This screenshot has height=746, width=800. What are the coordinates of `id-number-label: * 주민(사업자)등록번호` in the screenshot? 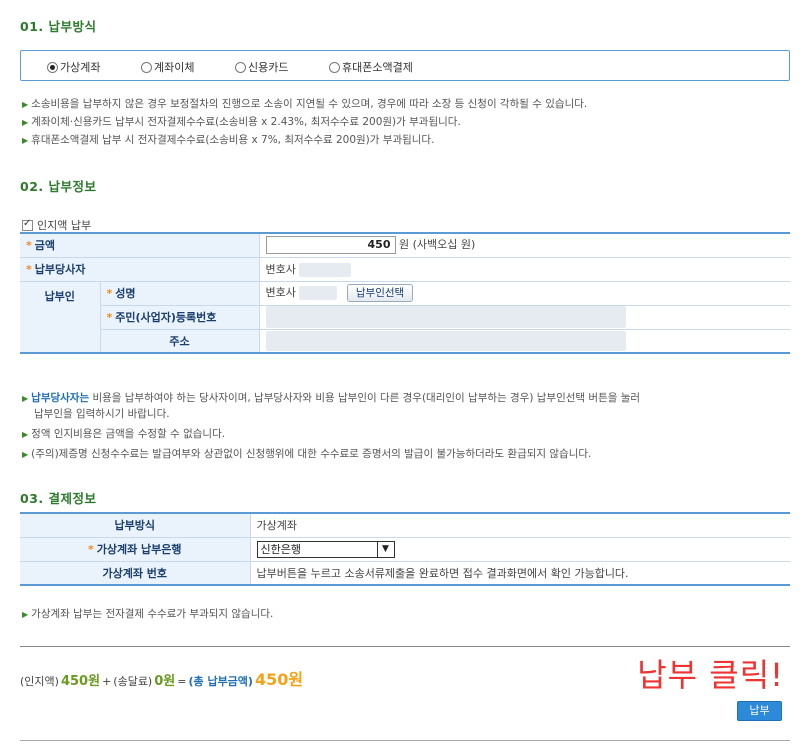 It's located at (180, 317).